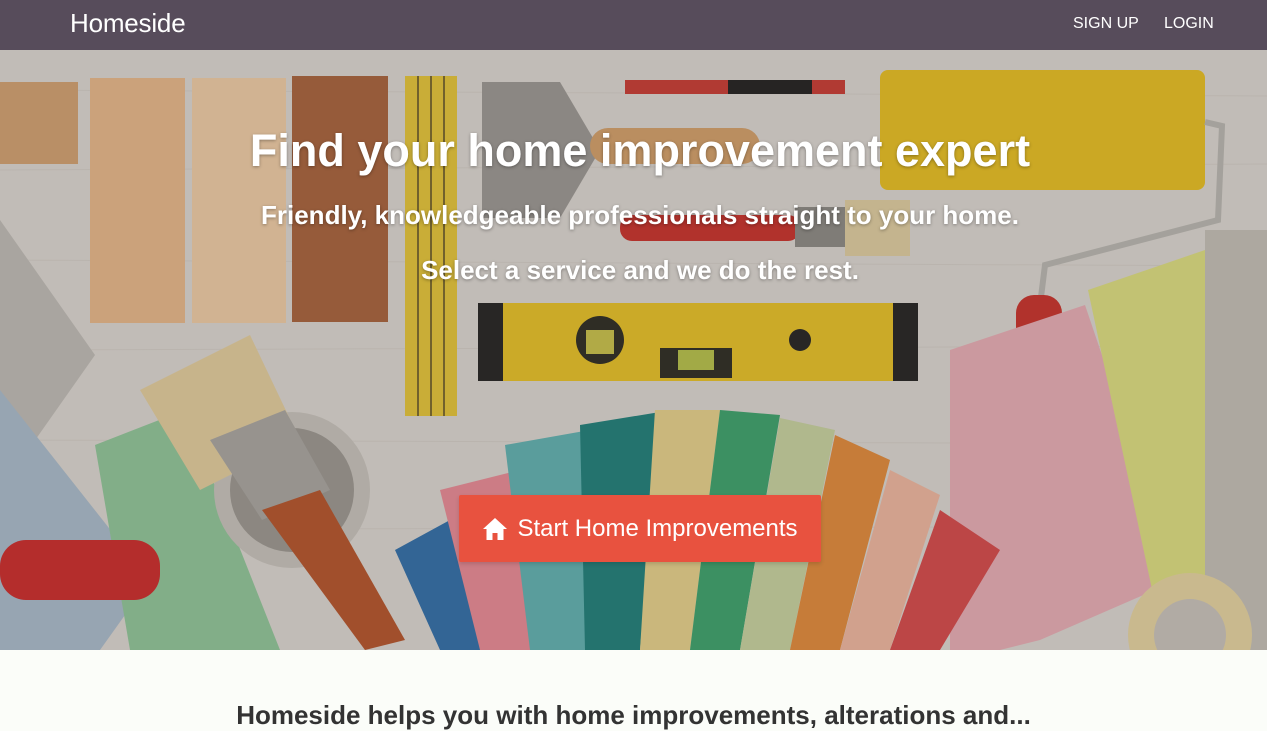 The height and width of the screenshot is (731, 1267). What do you see at coordinates (495, 529) in the screenshot?
I see `home-icon` at bounding box center [495, 529].